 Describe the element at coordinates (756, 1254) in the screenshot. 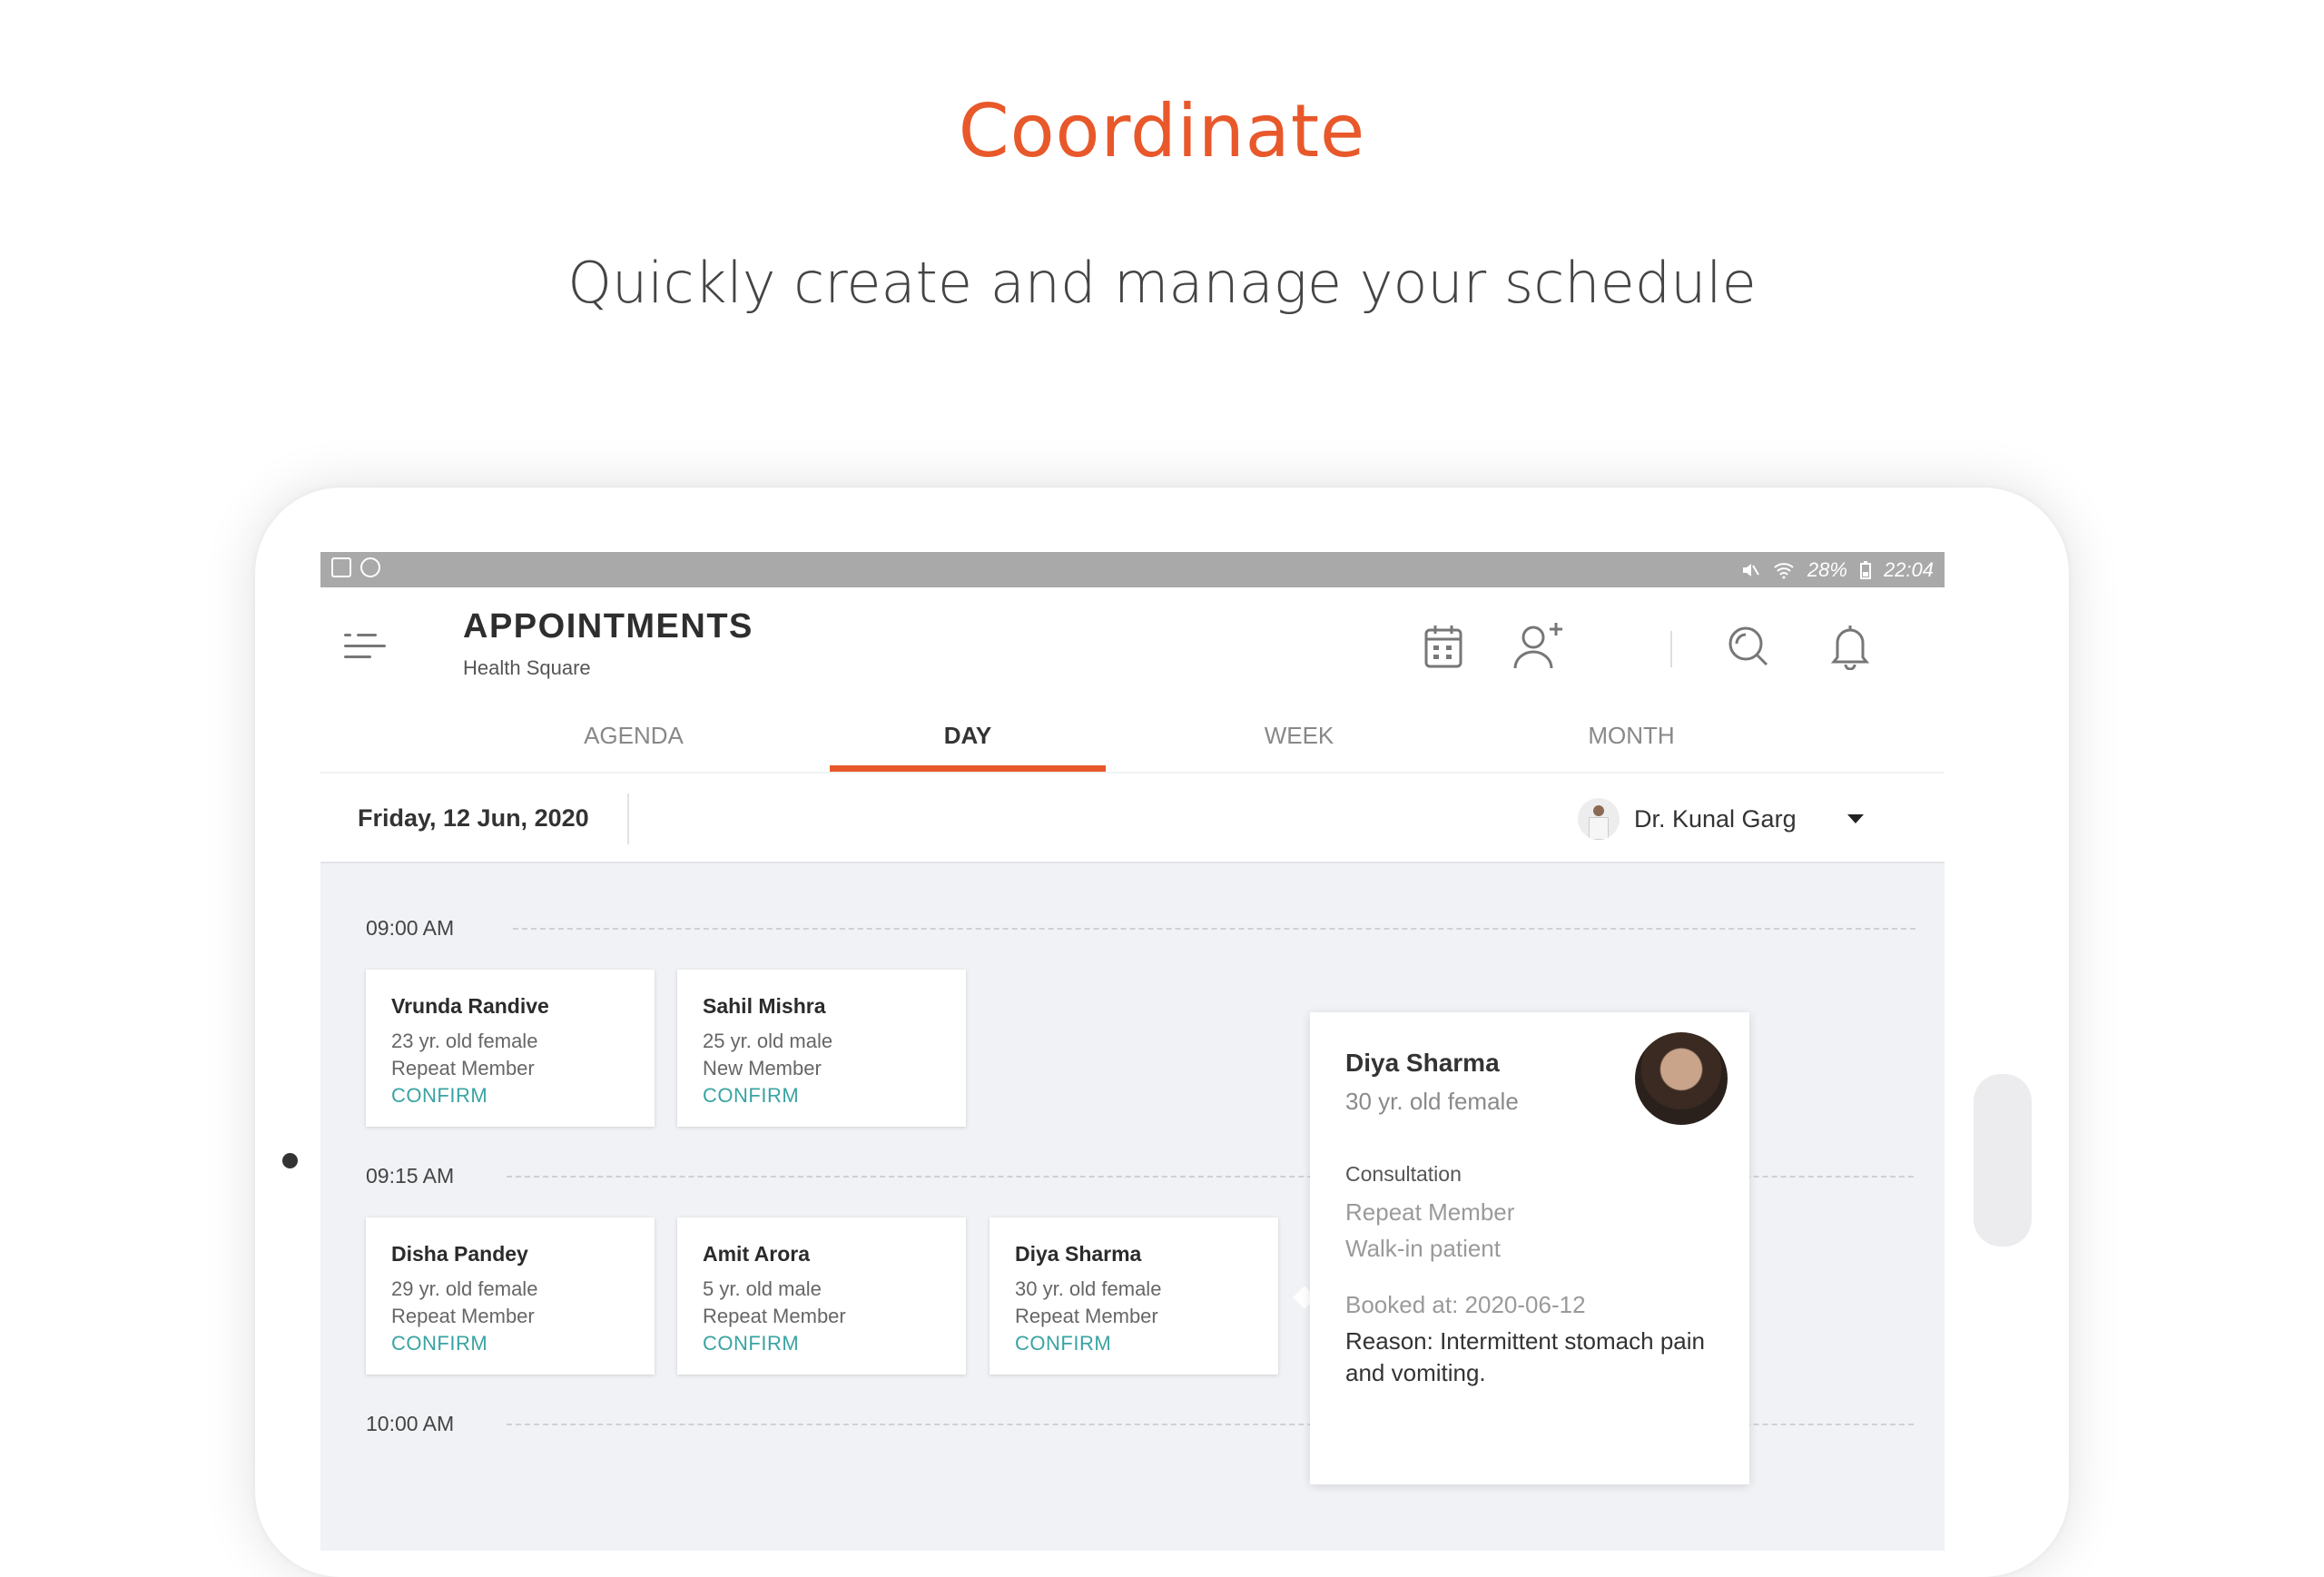

I see `patient-name: Amit Arora` at that location.